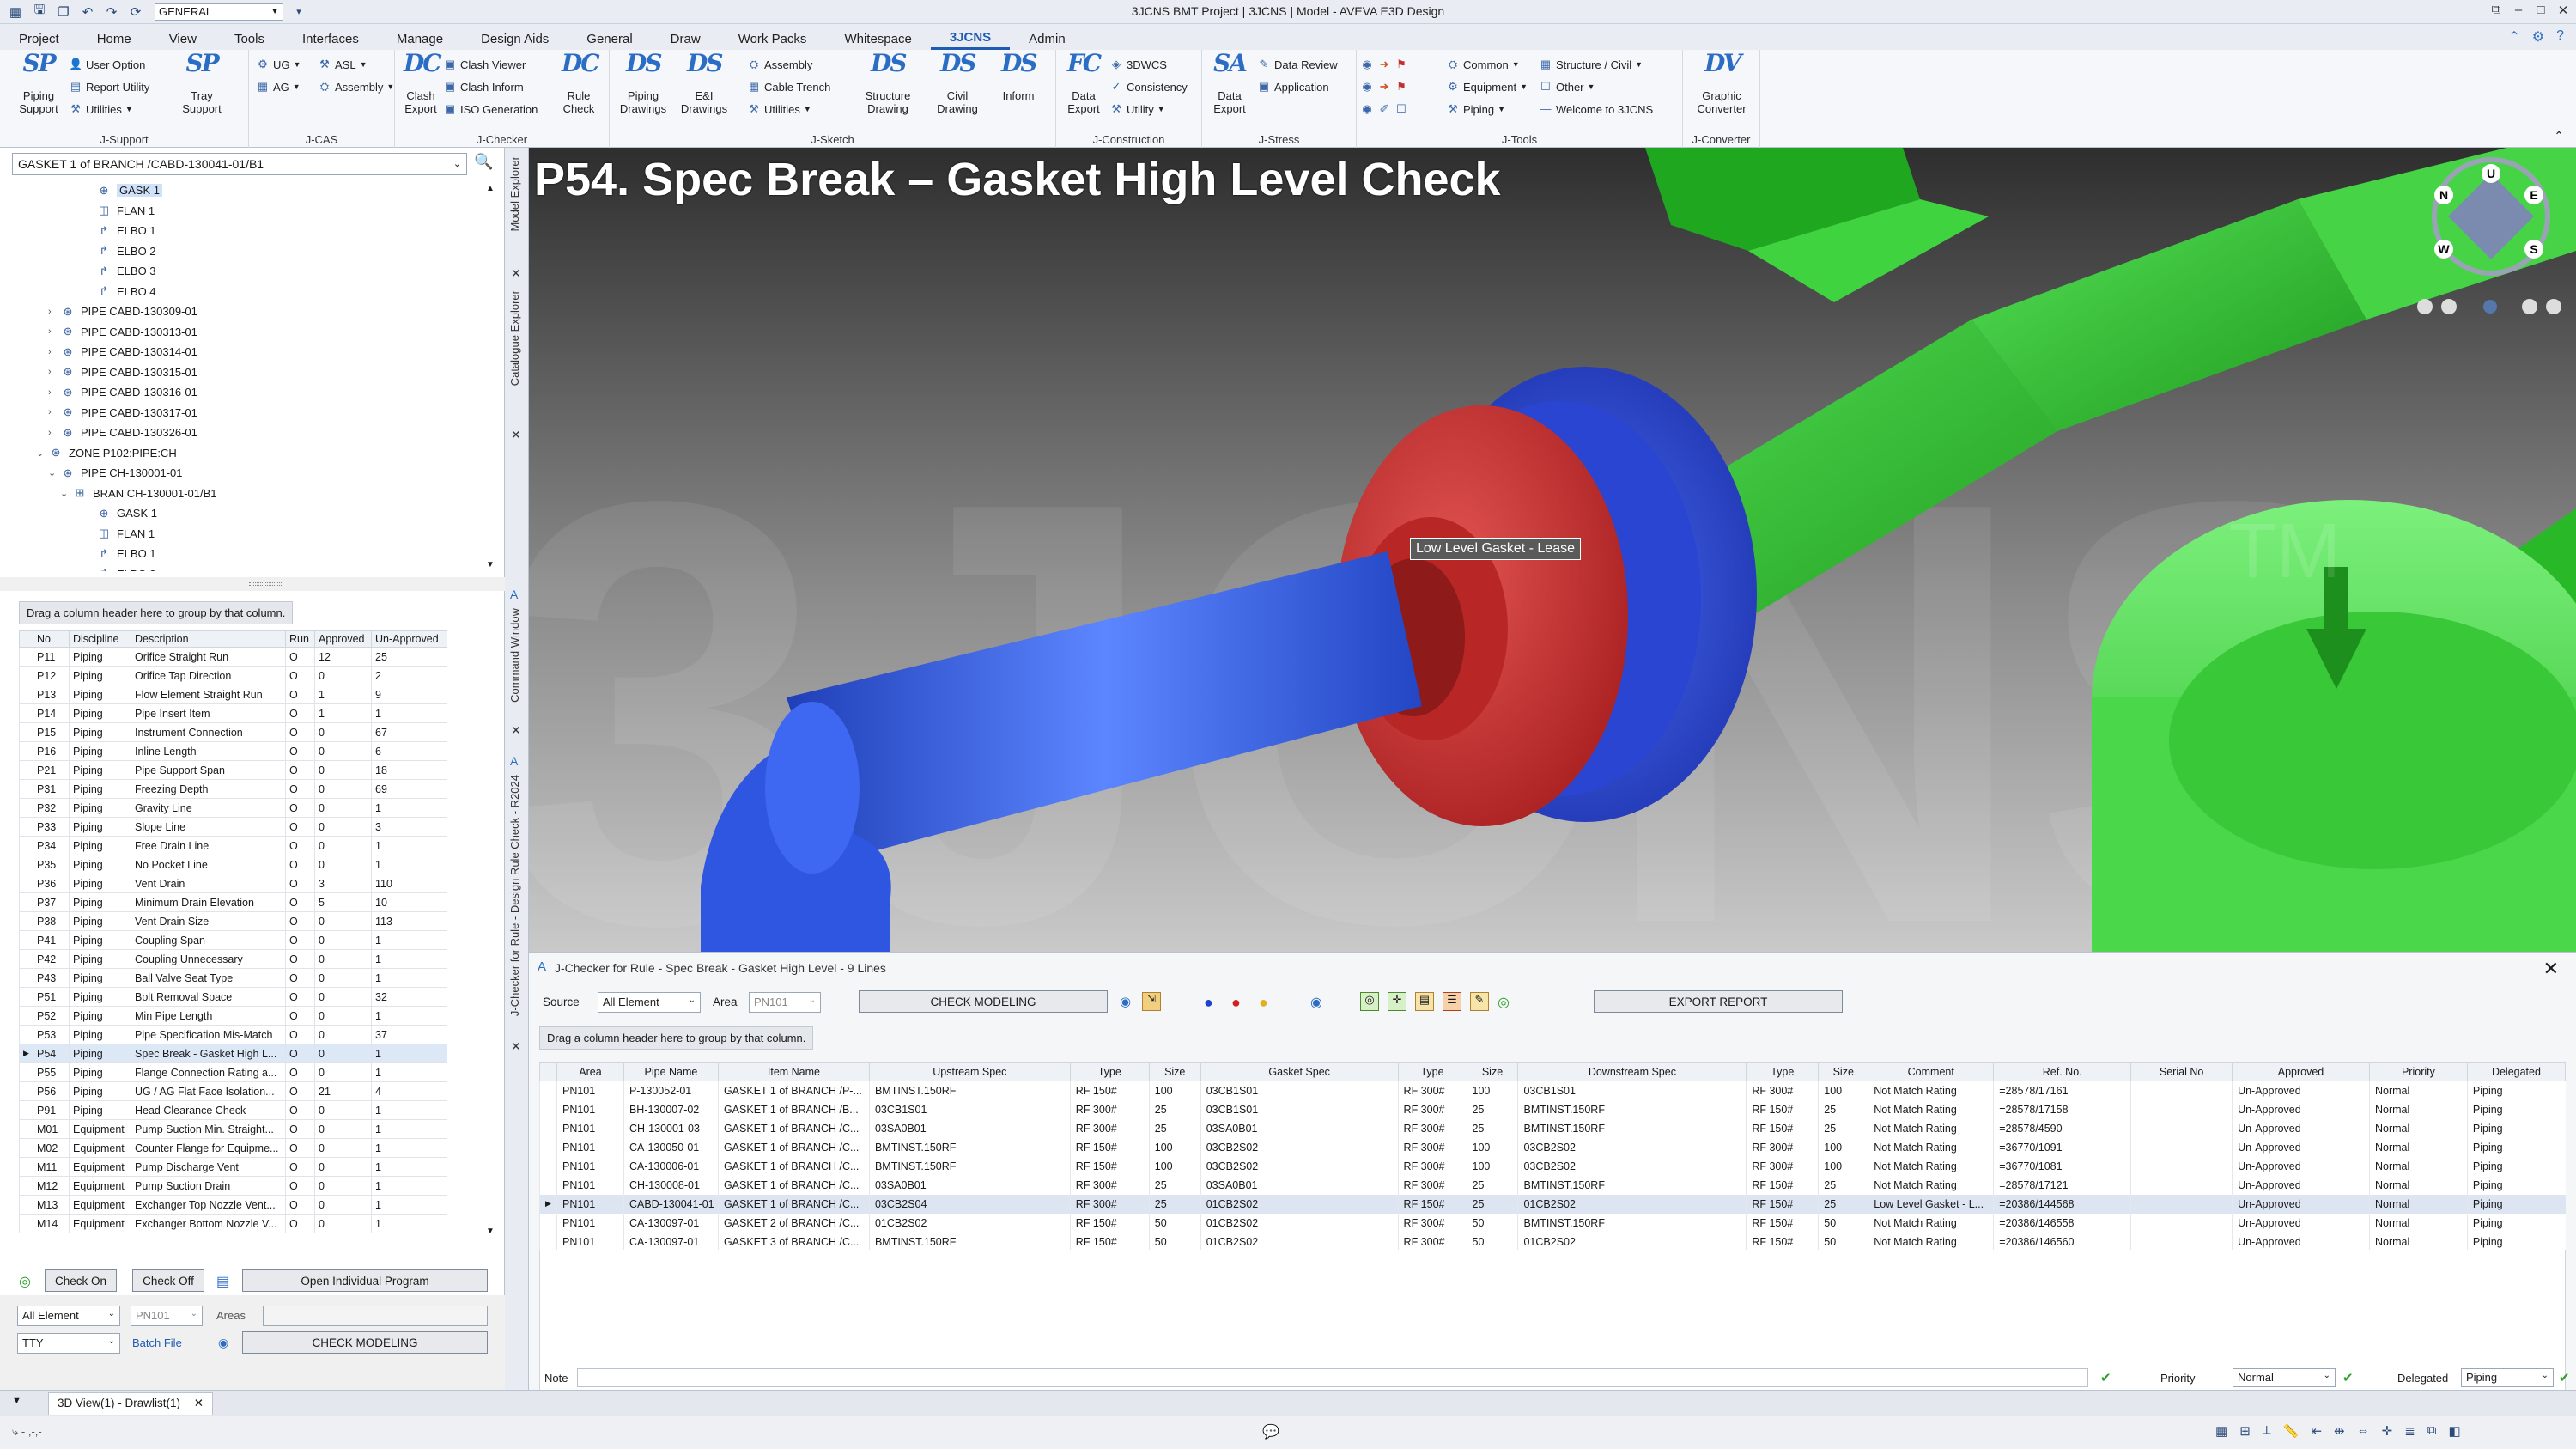 The image size is (2576, 1449). What do you see at coordinates (1125, 1001) in the screenshot?
I see `camera-icon: ◉` at bounding box center [1125, 1001].